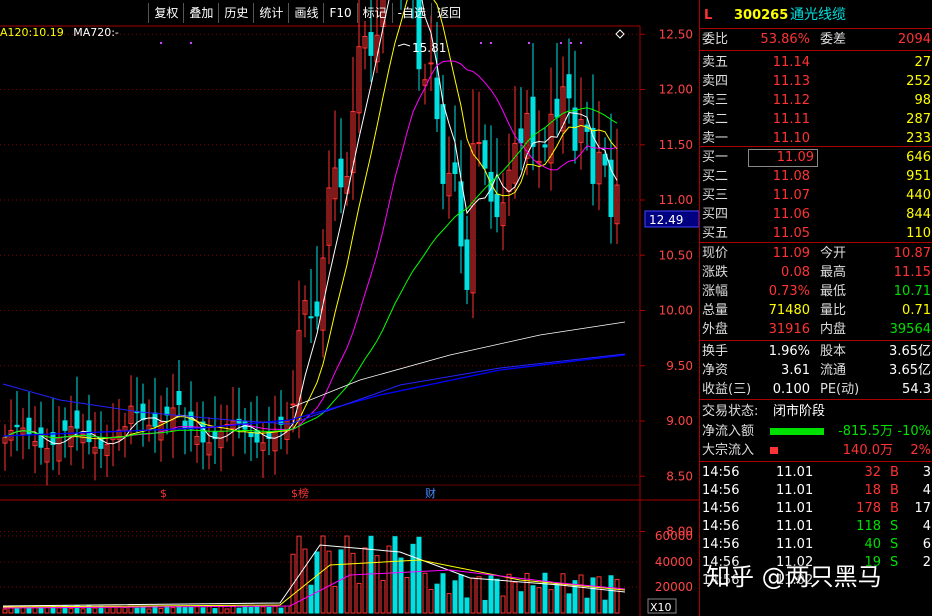 The height and width of the screenshot is (616, 932). I want to click on buy-level-row: 买二 11.08 951, so click(816, 176).